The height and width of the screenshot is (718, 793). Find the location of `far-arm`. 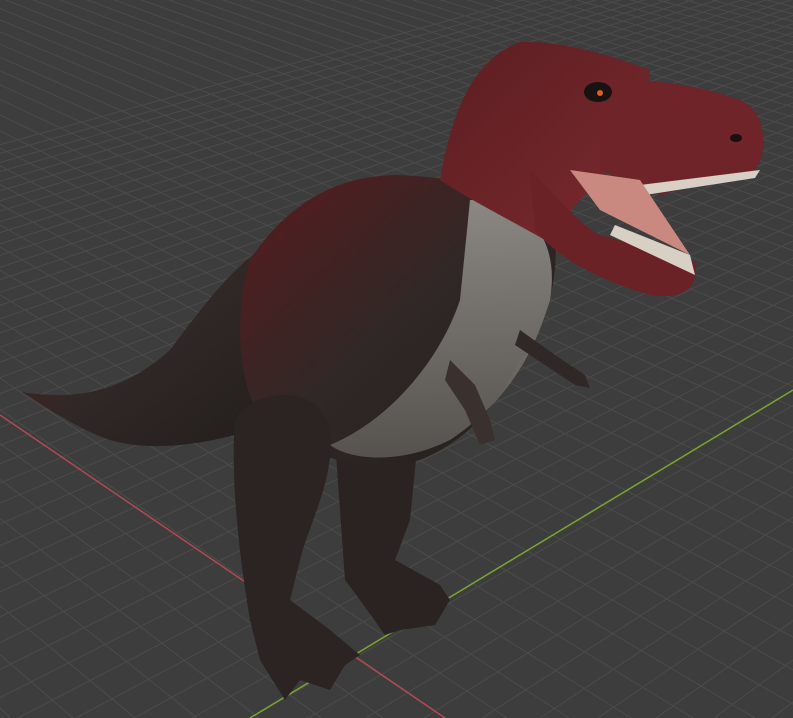

far-arm is located at coordinates (552, 359).